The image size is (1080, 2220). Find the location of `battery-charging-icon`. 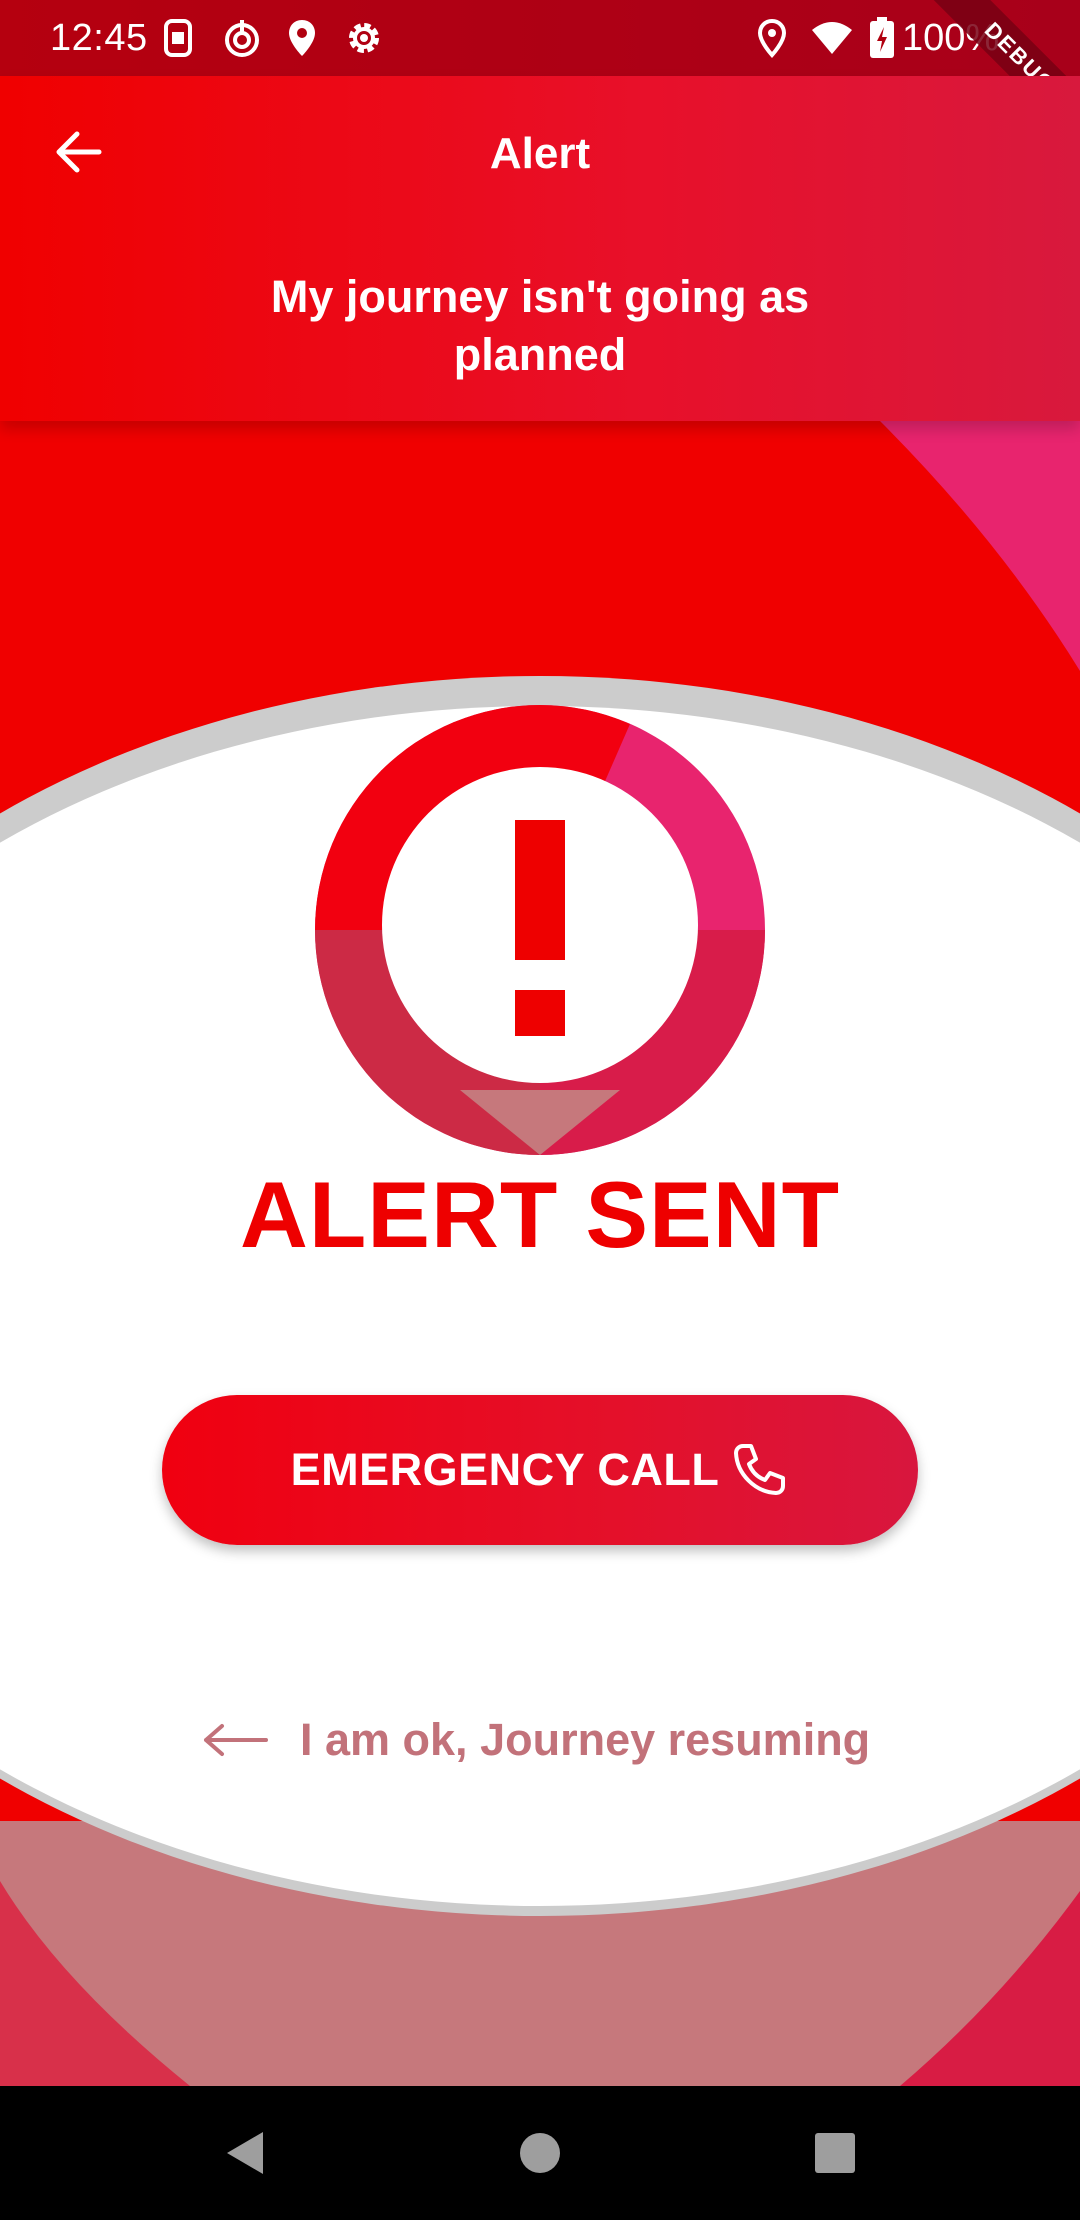

battery-charging-icon is located at coordinates (882, 38).